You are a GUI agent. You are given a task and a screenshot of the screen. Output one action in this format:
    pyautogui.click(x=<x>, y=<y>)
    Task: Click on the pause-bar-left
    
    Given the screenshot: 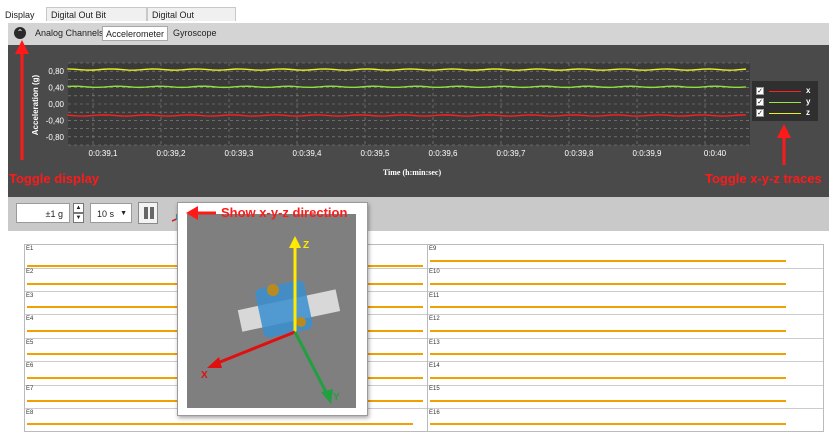 What is the action you would take?
    pyautogui.click(x=146, y=213)
    